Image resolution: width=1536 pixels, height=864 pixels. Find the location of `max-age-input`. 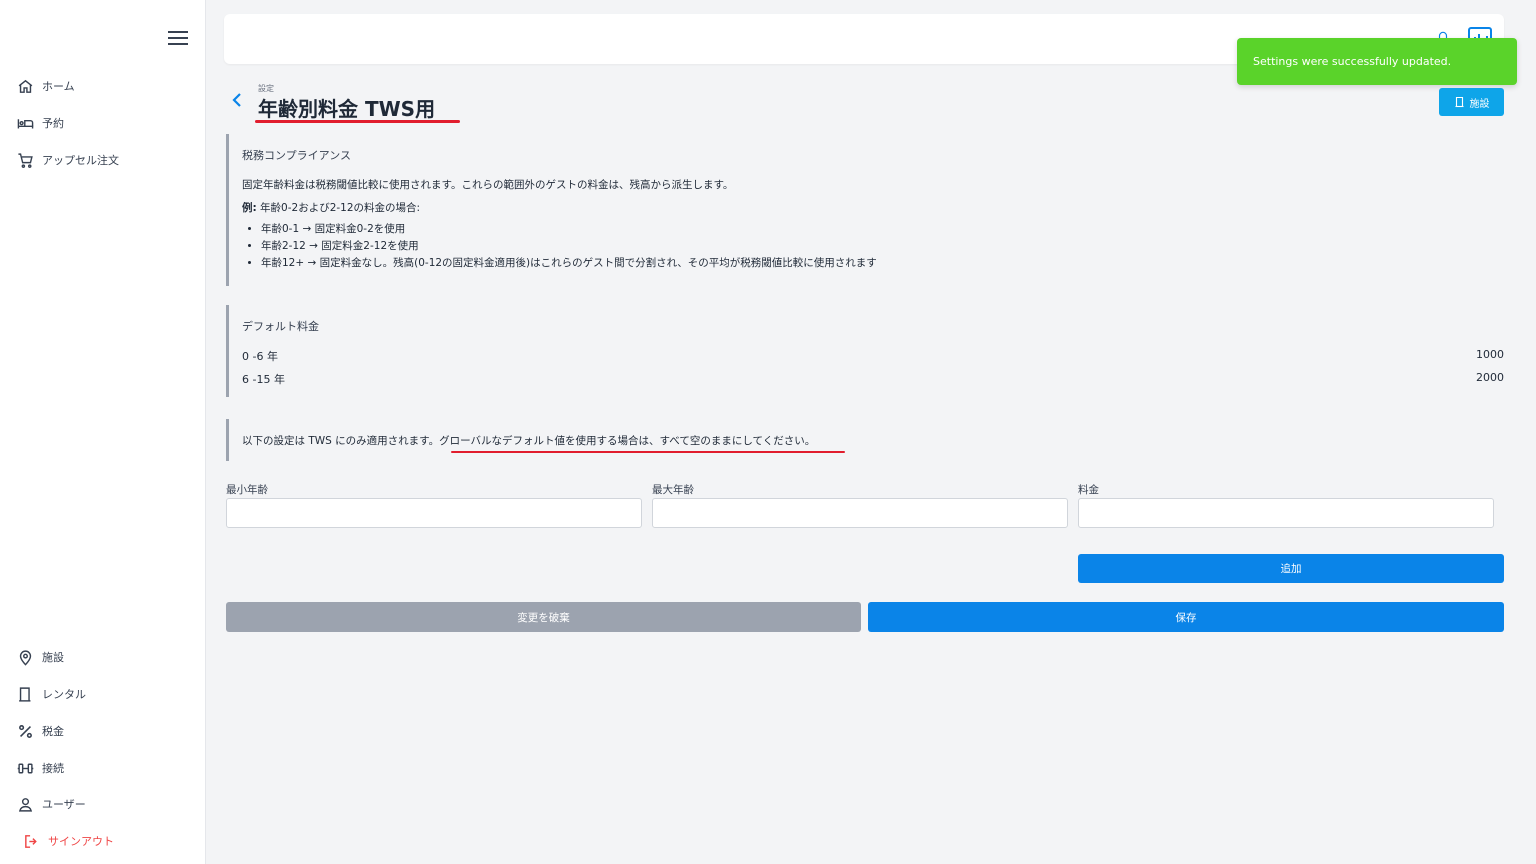

max-age-input is located at coordinates (860, 513).